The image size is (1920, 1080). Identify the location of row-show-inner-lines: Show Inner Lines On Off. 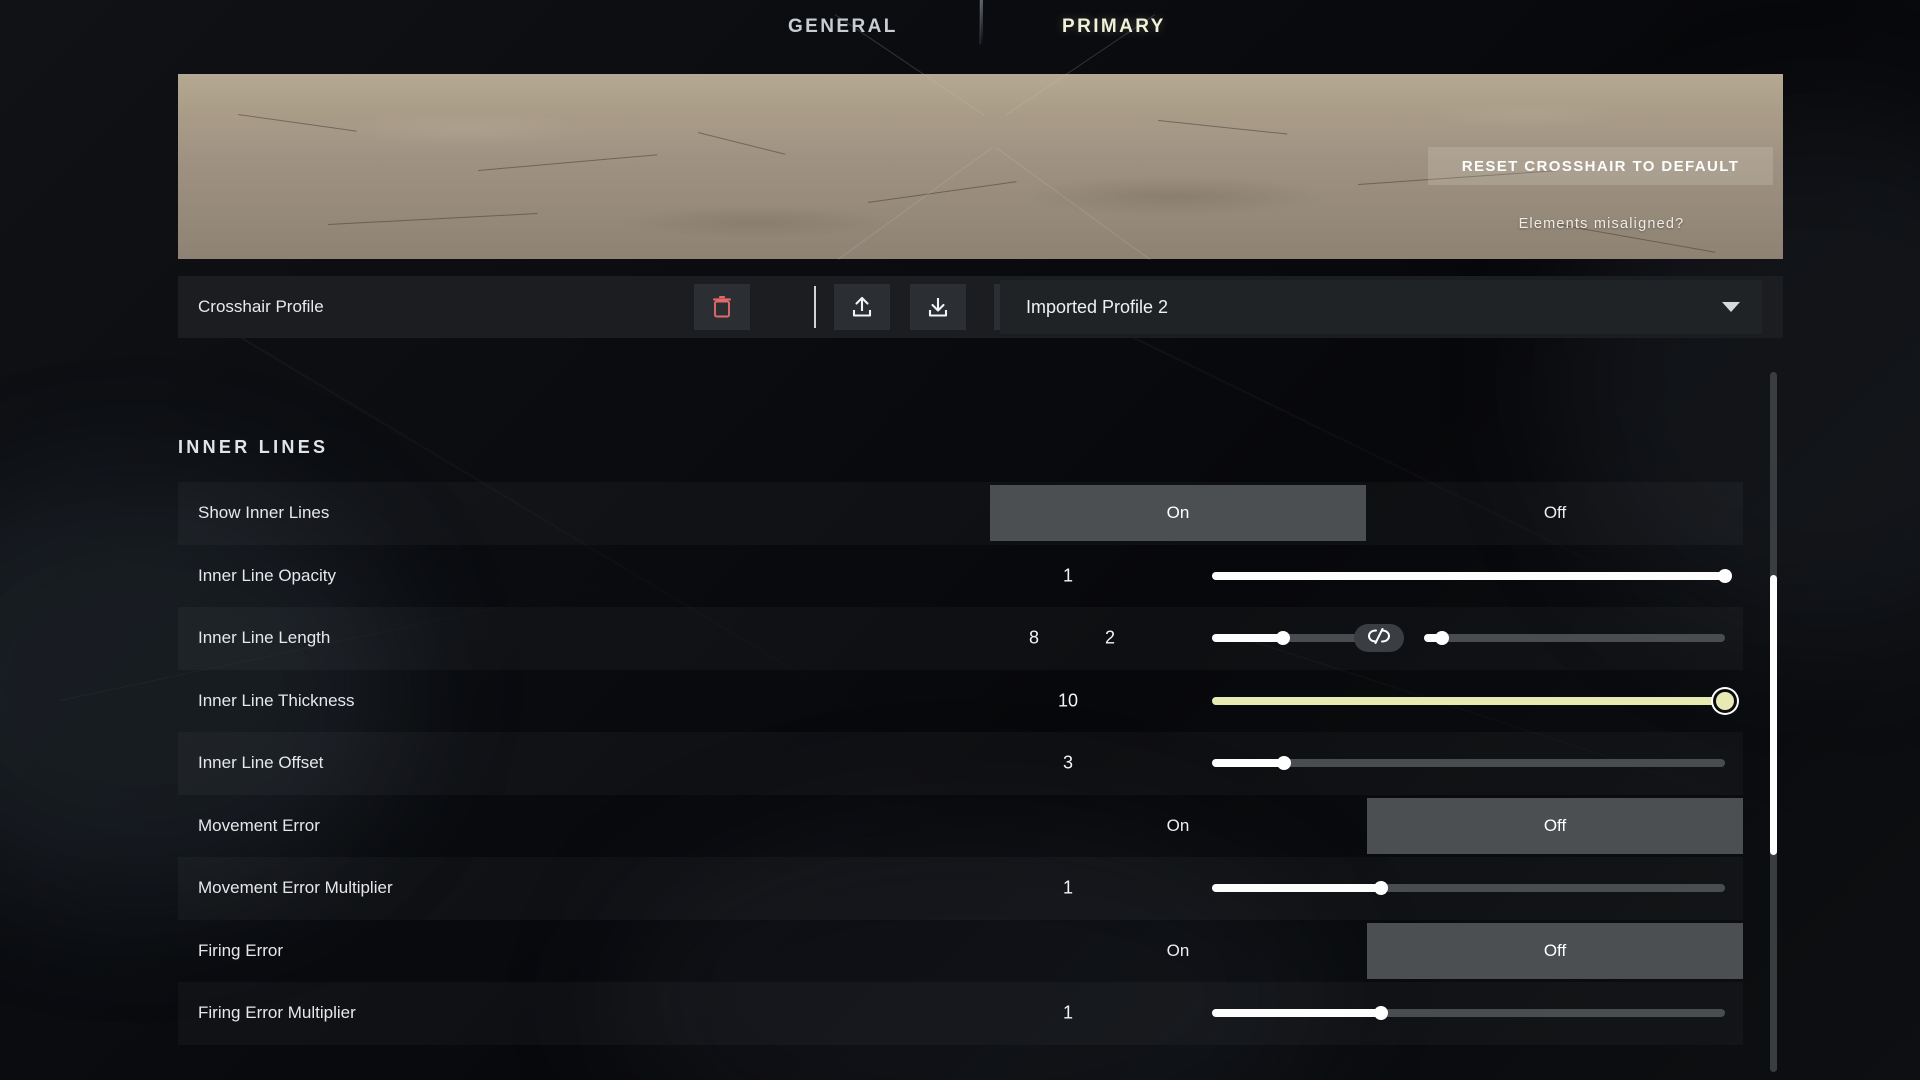
(960, 513).